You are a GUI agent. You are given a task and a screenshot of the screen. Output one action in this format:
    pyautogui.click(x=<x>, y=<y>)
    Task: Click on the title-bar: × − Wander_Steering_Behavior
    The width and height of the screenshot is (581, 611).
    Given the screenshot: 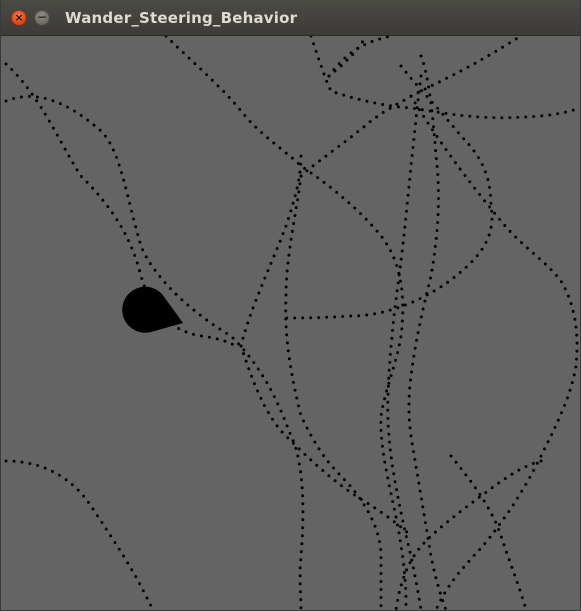 What is the action you would take?
    pyautogui.click(x=290, y=18)
    